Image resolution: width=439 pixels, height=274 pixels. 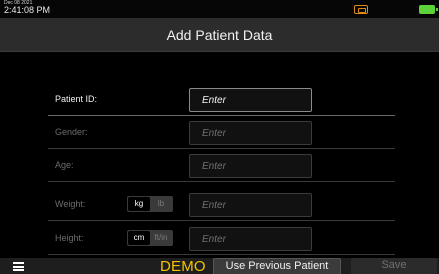 I want to click on use-previous-patient-button: Use Previous Patient, so click(x=277, y=266).